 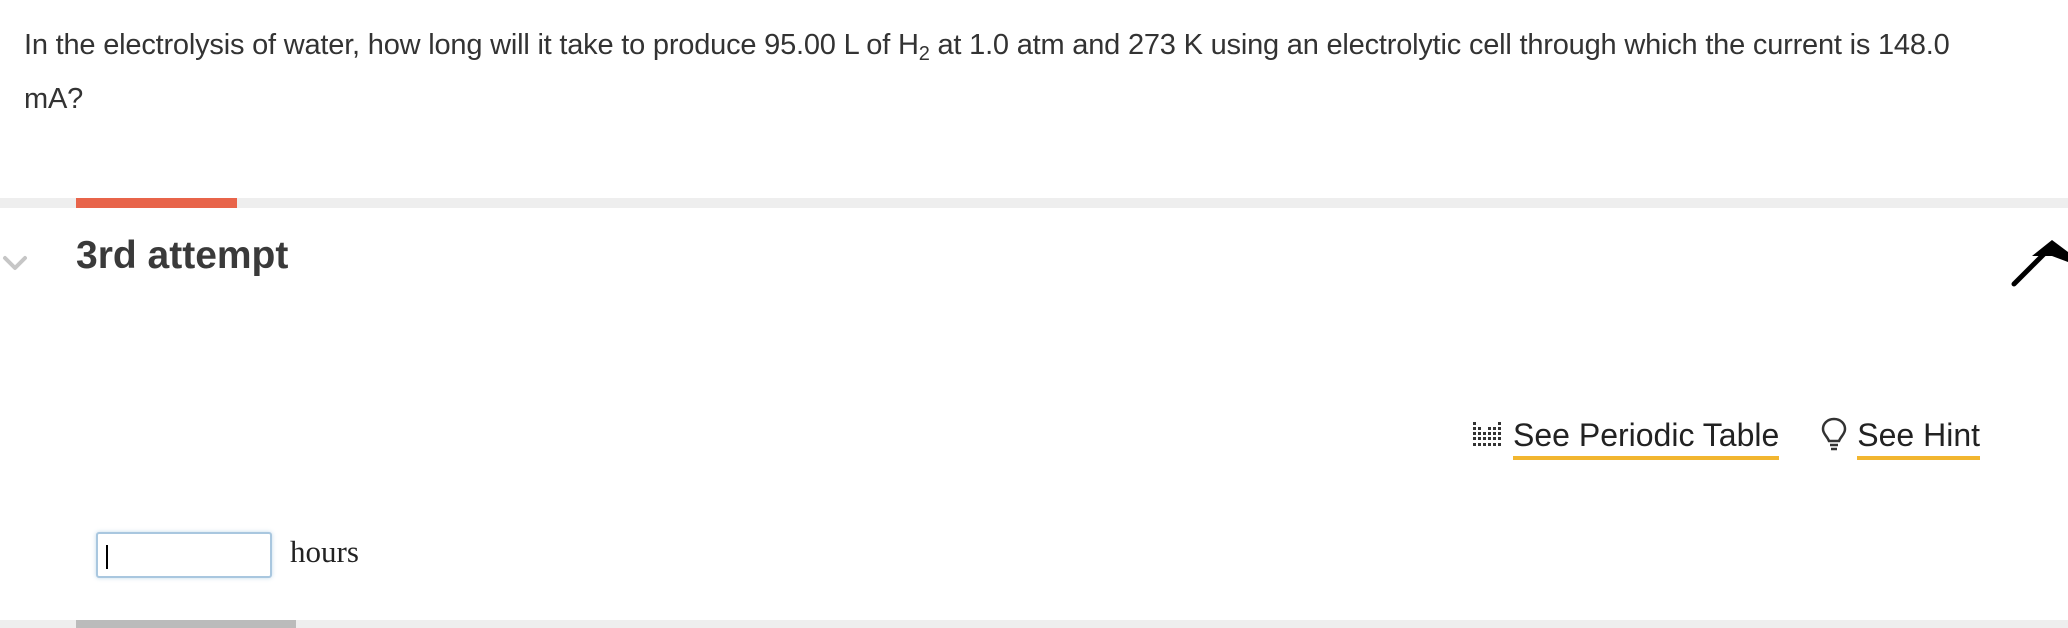 What do you see at coordinates (924, 54) in the screenshot?
I see `question-subscript: 2` at bounding box center [924, 54].